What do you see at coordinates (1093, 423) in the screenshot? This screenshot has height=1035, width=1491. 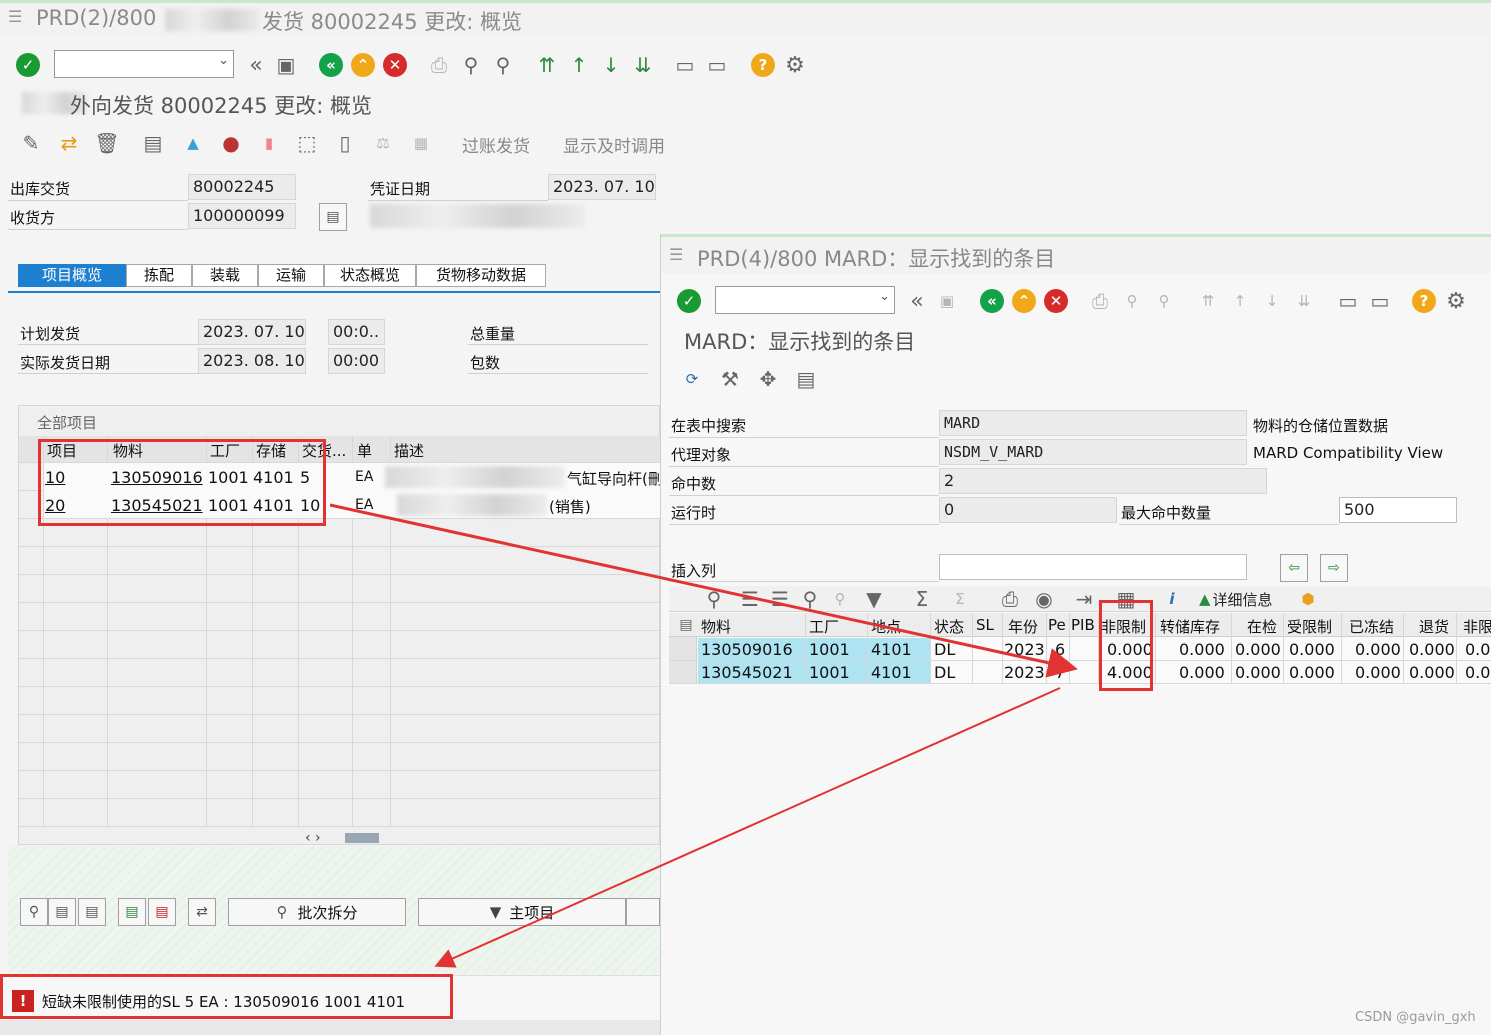 I see `search-table-field: MARD` at bounding box center [1093, 423].